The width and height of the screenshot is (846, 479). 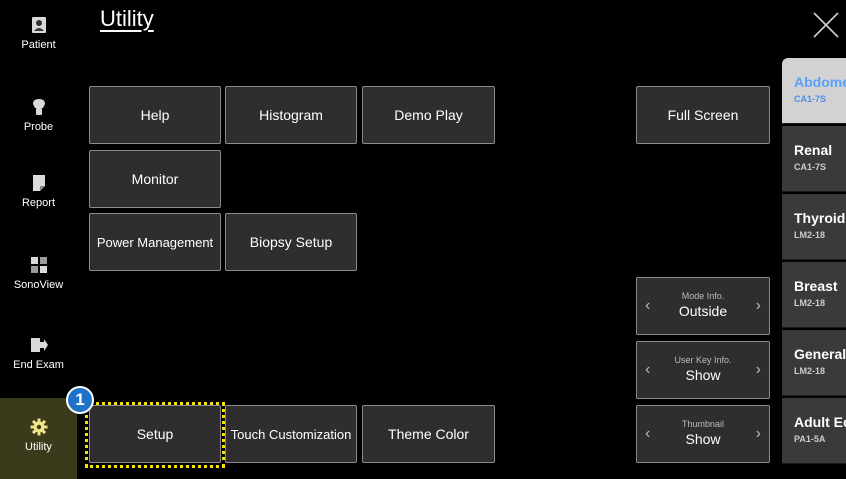 What do you see at coordinates (38, 427) in the screenshot?
I see `gear-icon` at bounding box center [38, 427].